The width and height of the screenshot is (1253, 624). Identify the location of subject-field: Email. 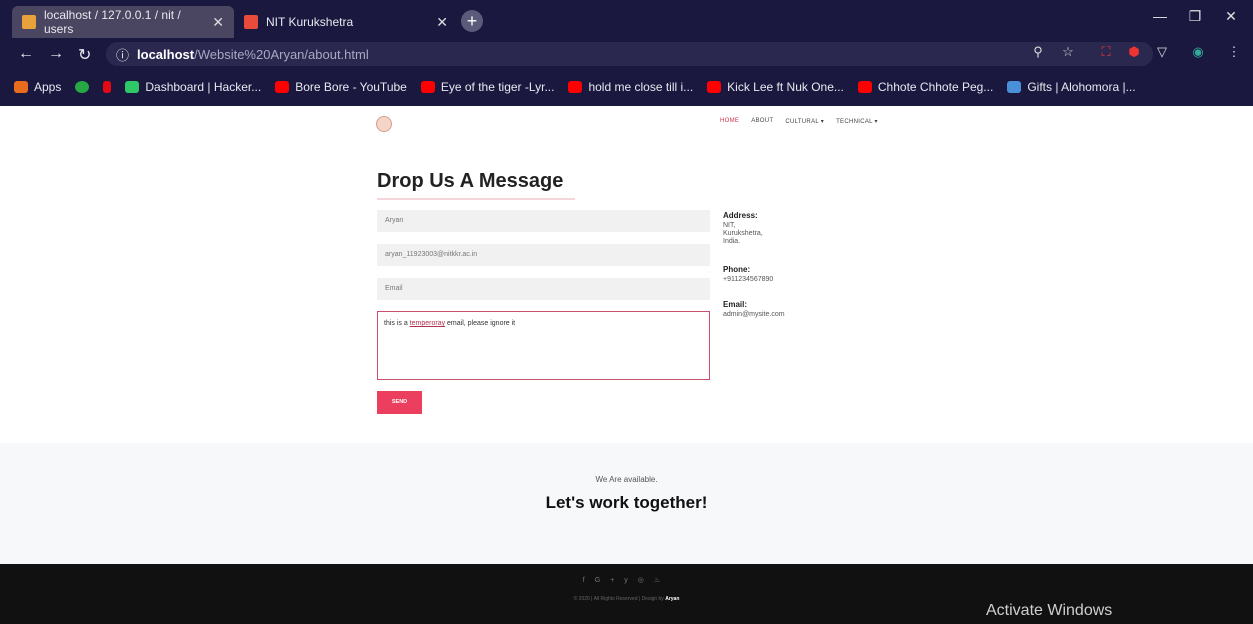
(543, 289).